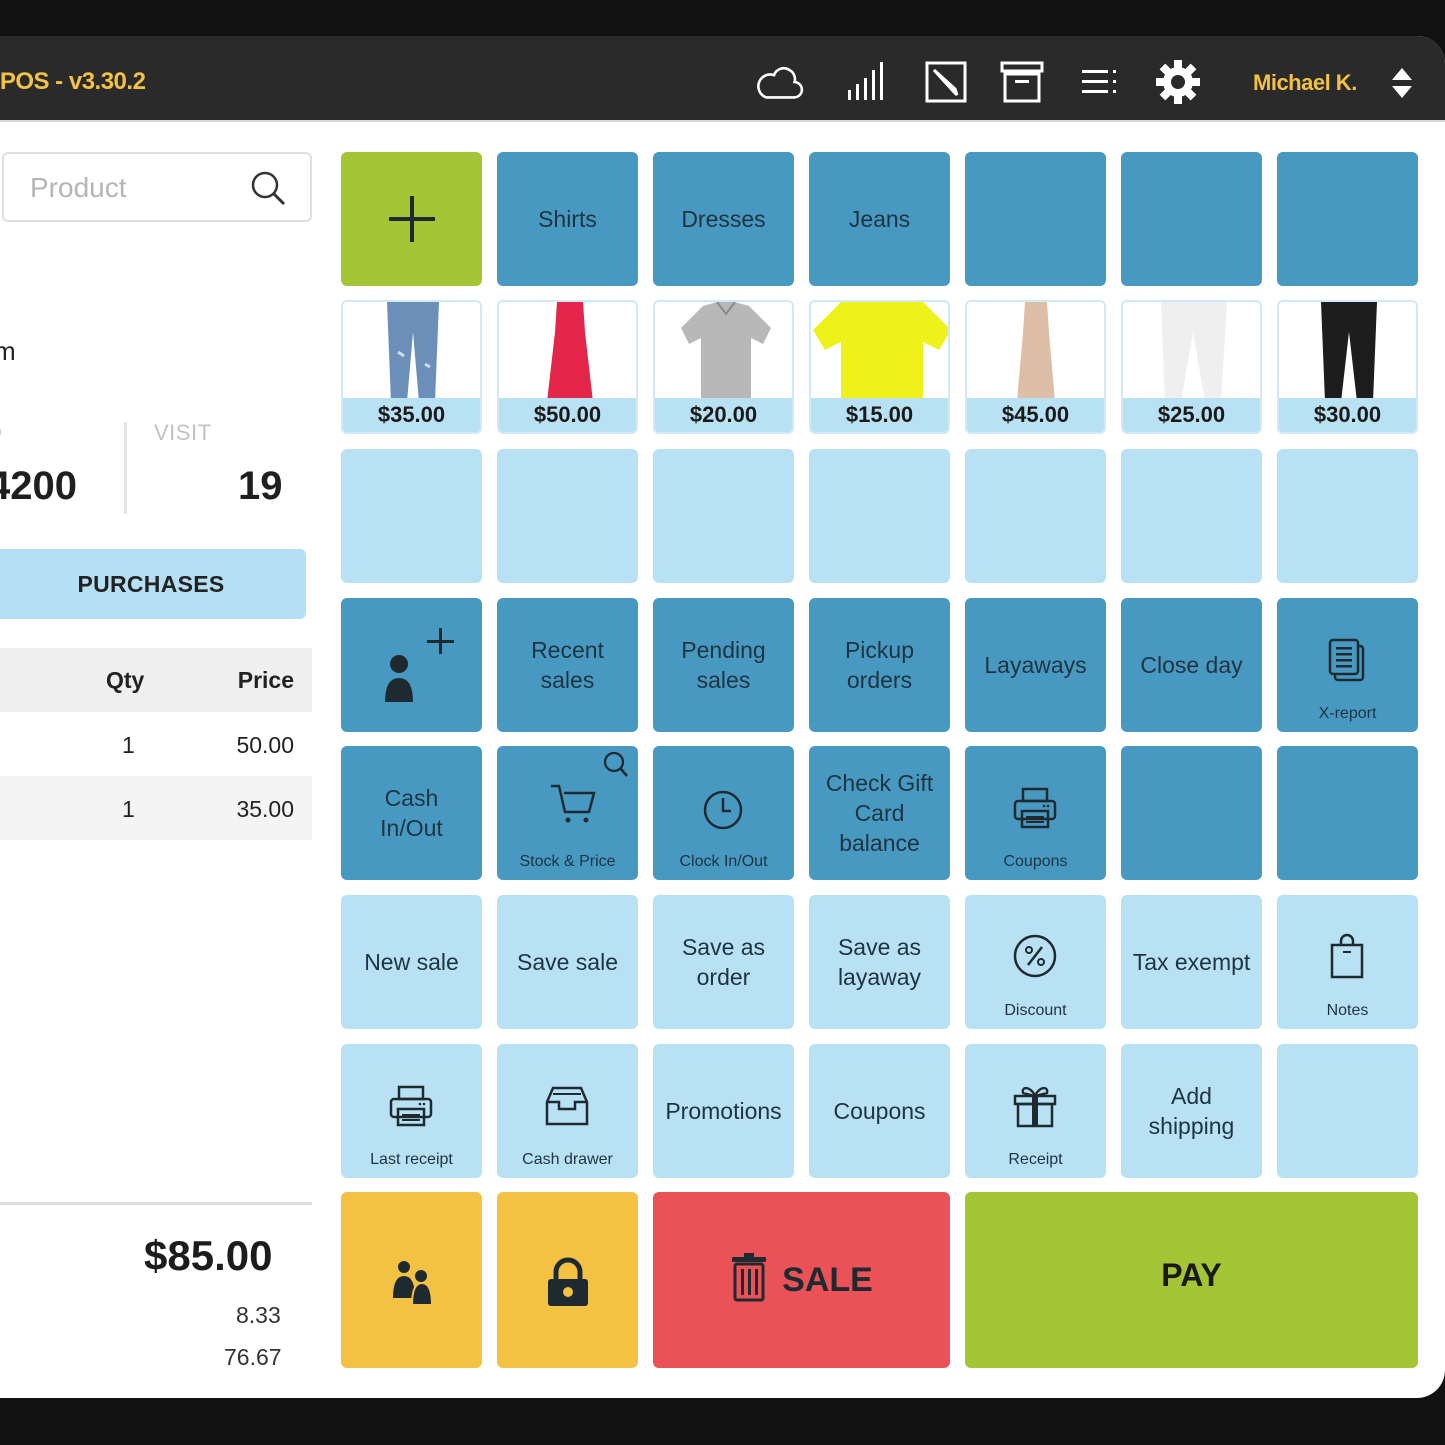 This screenshot has width=1445, height=1445. I want to click on tile-label: Pickup orders, so click(879, 665).